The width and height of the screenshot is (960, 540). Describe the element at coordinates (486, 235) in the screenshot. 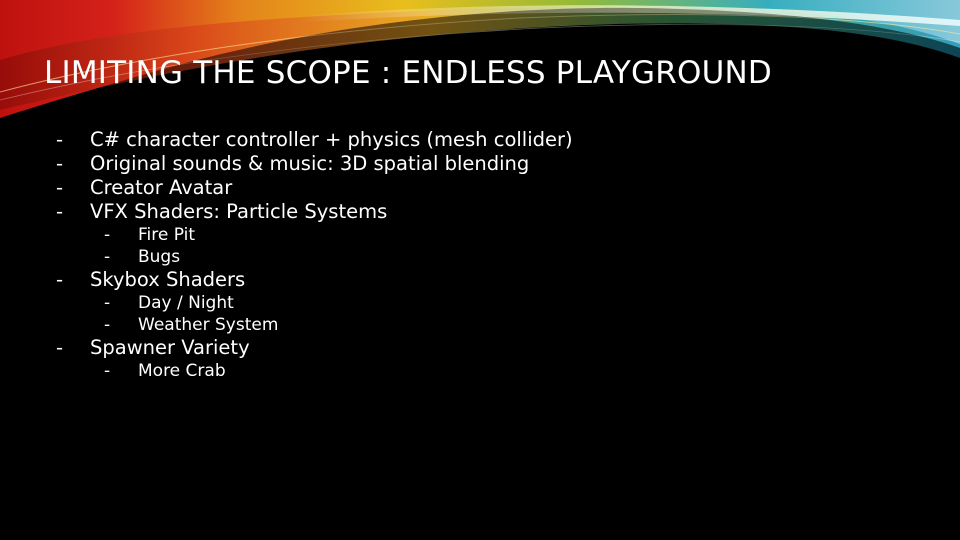

I see `sub-bullet-item: - Fire Pit` at that location.